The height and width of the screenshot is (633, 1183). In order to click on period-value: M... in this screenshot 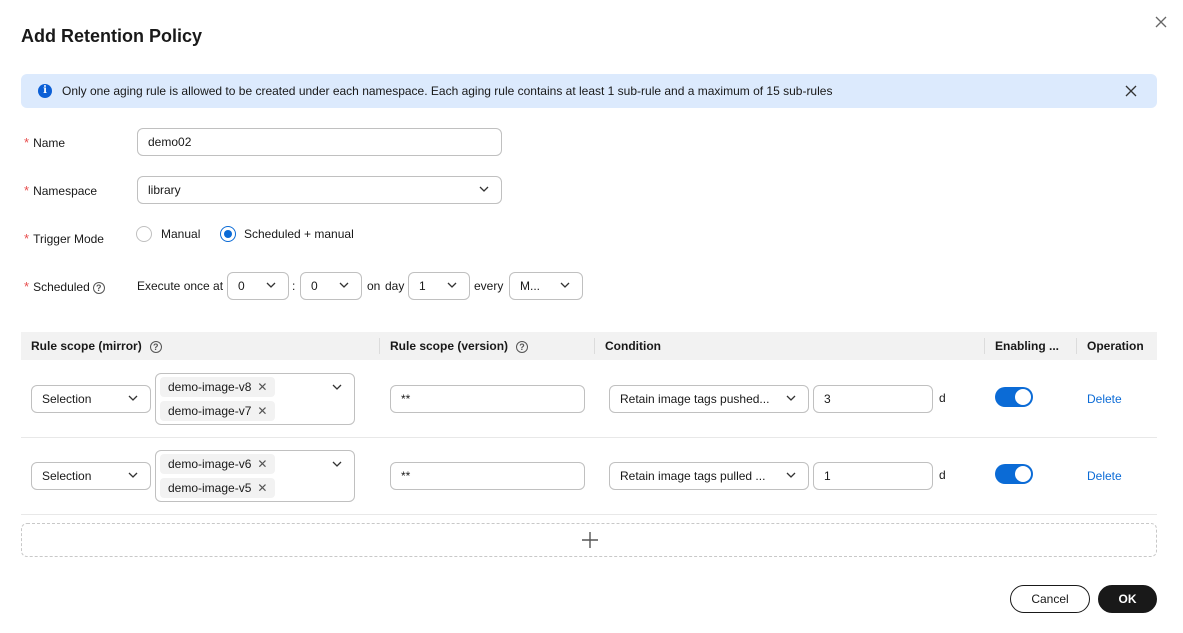, I will do `click(530, 286)`.